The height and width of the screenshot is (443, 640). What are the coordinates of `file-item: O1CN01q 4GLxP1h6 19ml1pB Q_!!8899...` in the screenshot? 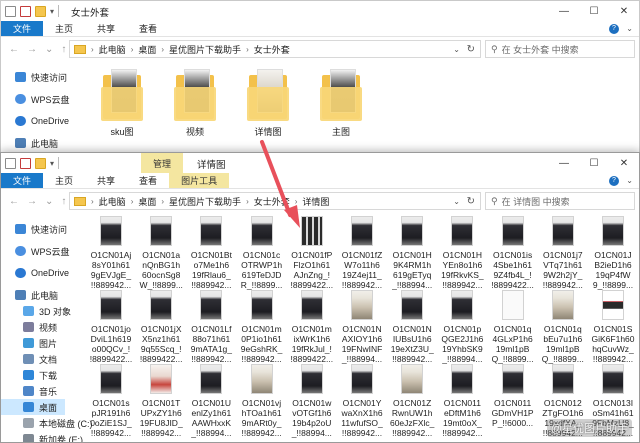 It's located at (513, 327).